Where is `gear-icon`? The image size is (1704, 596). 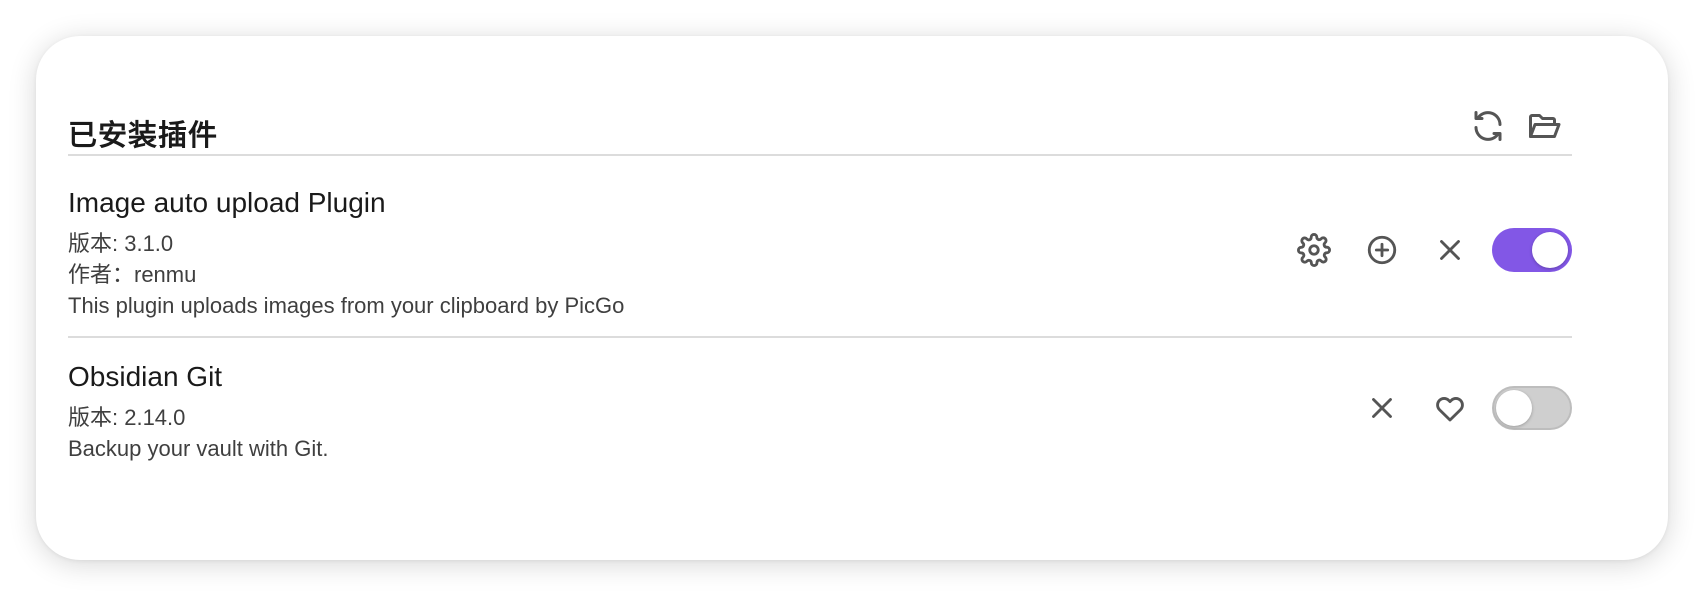
gear-icon is located at coordinates (1314, 250).